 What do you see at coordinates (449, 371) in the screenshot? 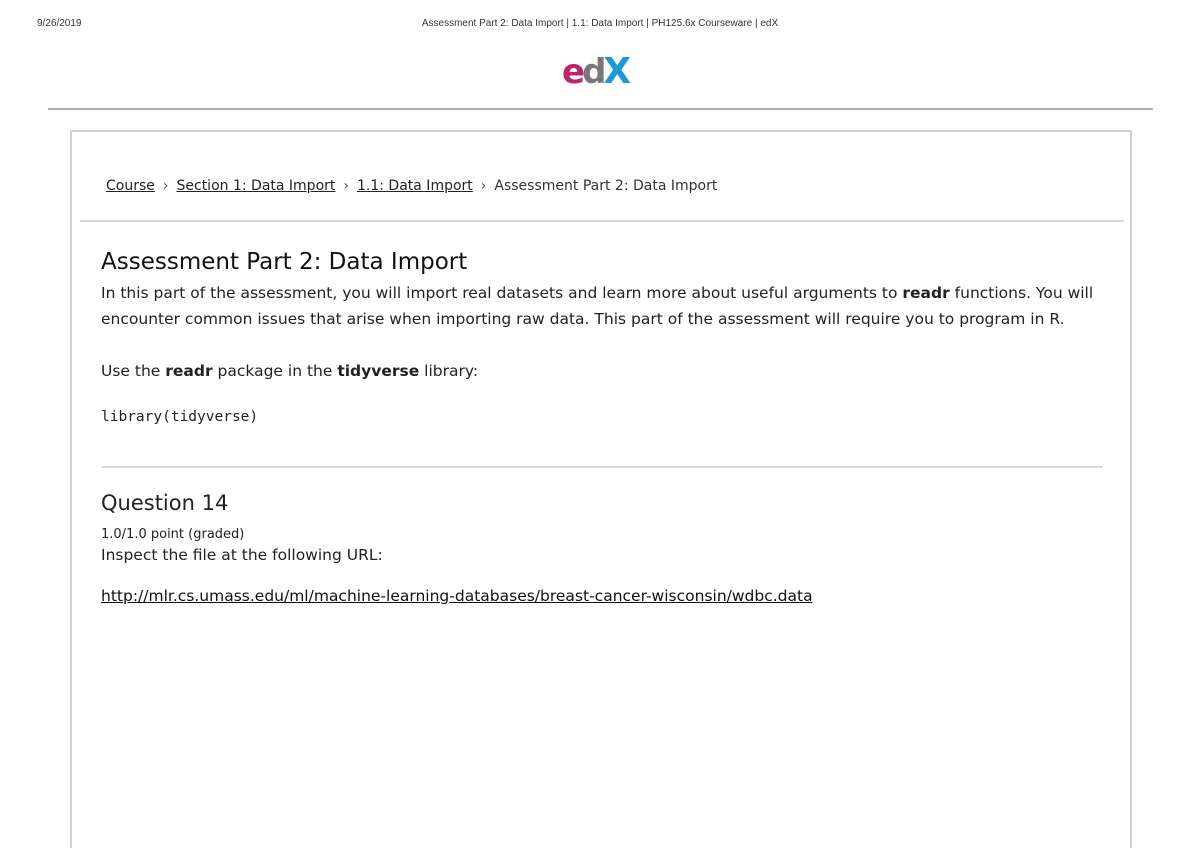
I see `usage-text-end: library:` at bounding box center [449, 371].